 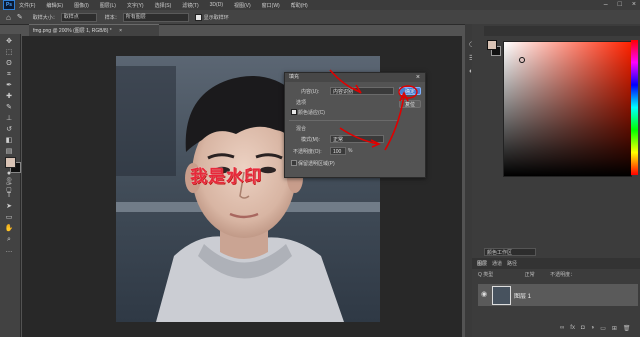 What do you see at coordinates (497, 263) in the screenshot?
I see `tab-channels: 通道` at bounding box center [497, 263].